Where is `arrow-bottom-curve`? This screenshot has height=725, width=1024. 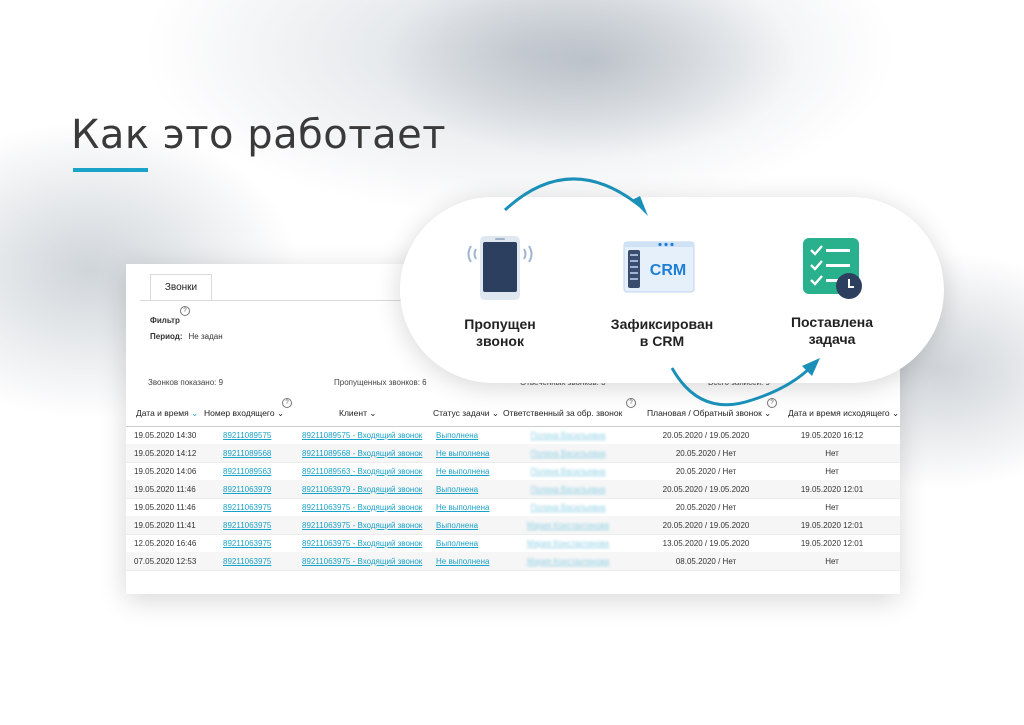
arrow-bottom-curve is located at coordinates (742, 385).